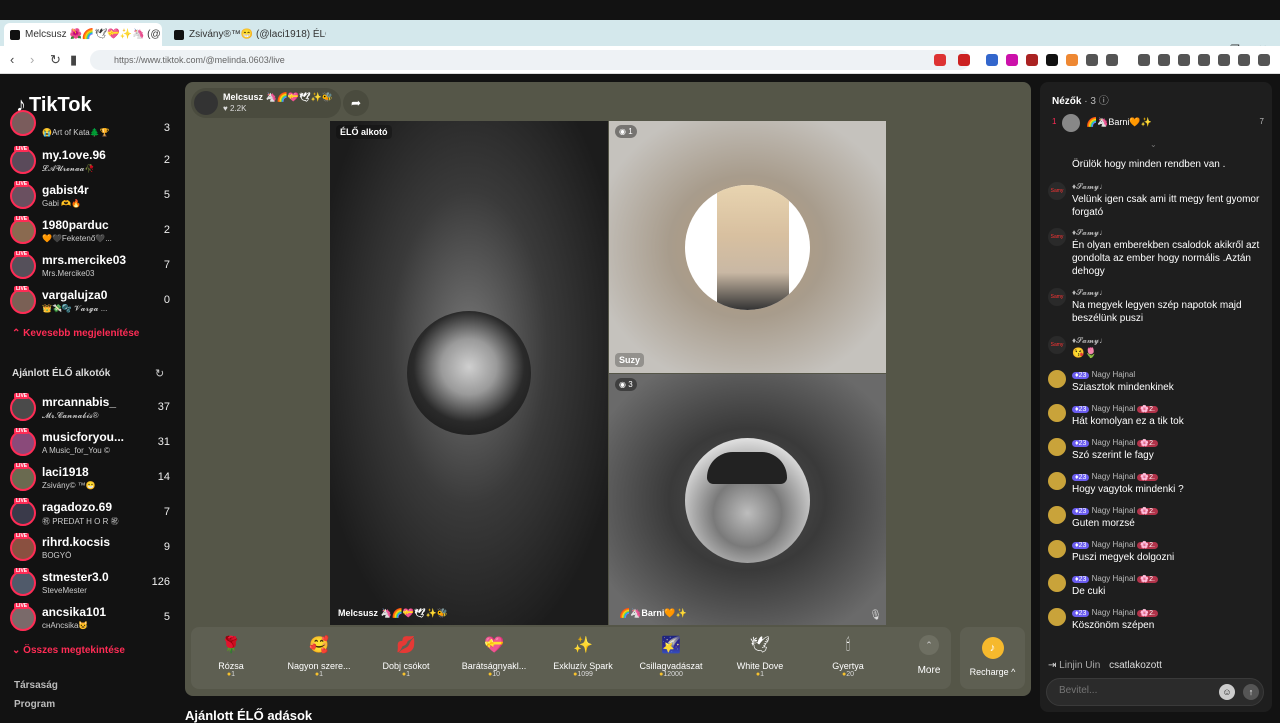  I want to click on host-avatar-large, so click(469, 373).